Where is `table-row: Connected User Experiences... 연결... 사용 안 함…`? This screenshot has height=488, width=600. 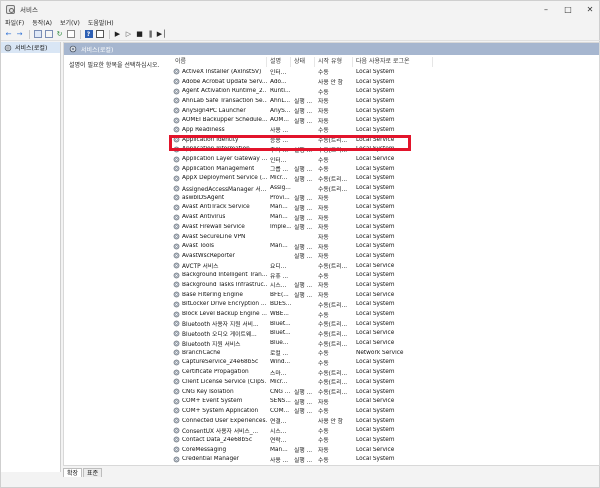 table-row: Connected User Experiences... 연결... 사용 안 함… is located at coordinates (386, 421).